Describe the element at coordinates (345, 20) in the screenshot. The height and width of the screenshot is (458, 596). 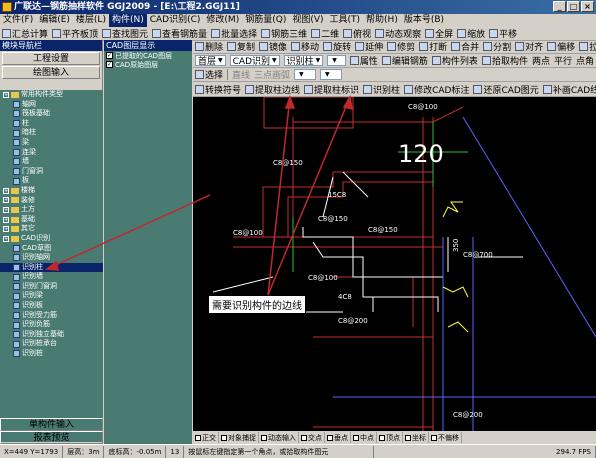
I see `menu-item-8: 工具(T)` at that location.